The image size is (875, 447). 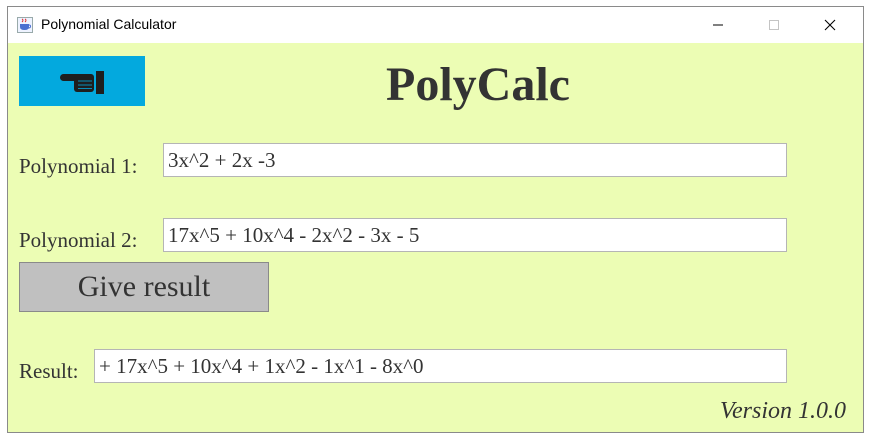 I want to click on pointing-hand-icon, so click(x=82, y=82).